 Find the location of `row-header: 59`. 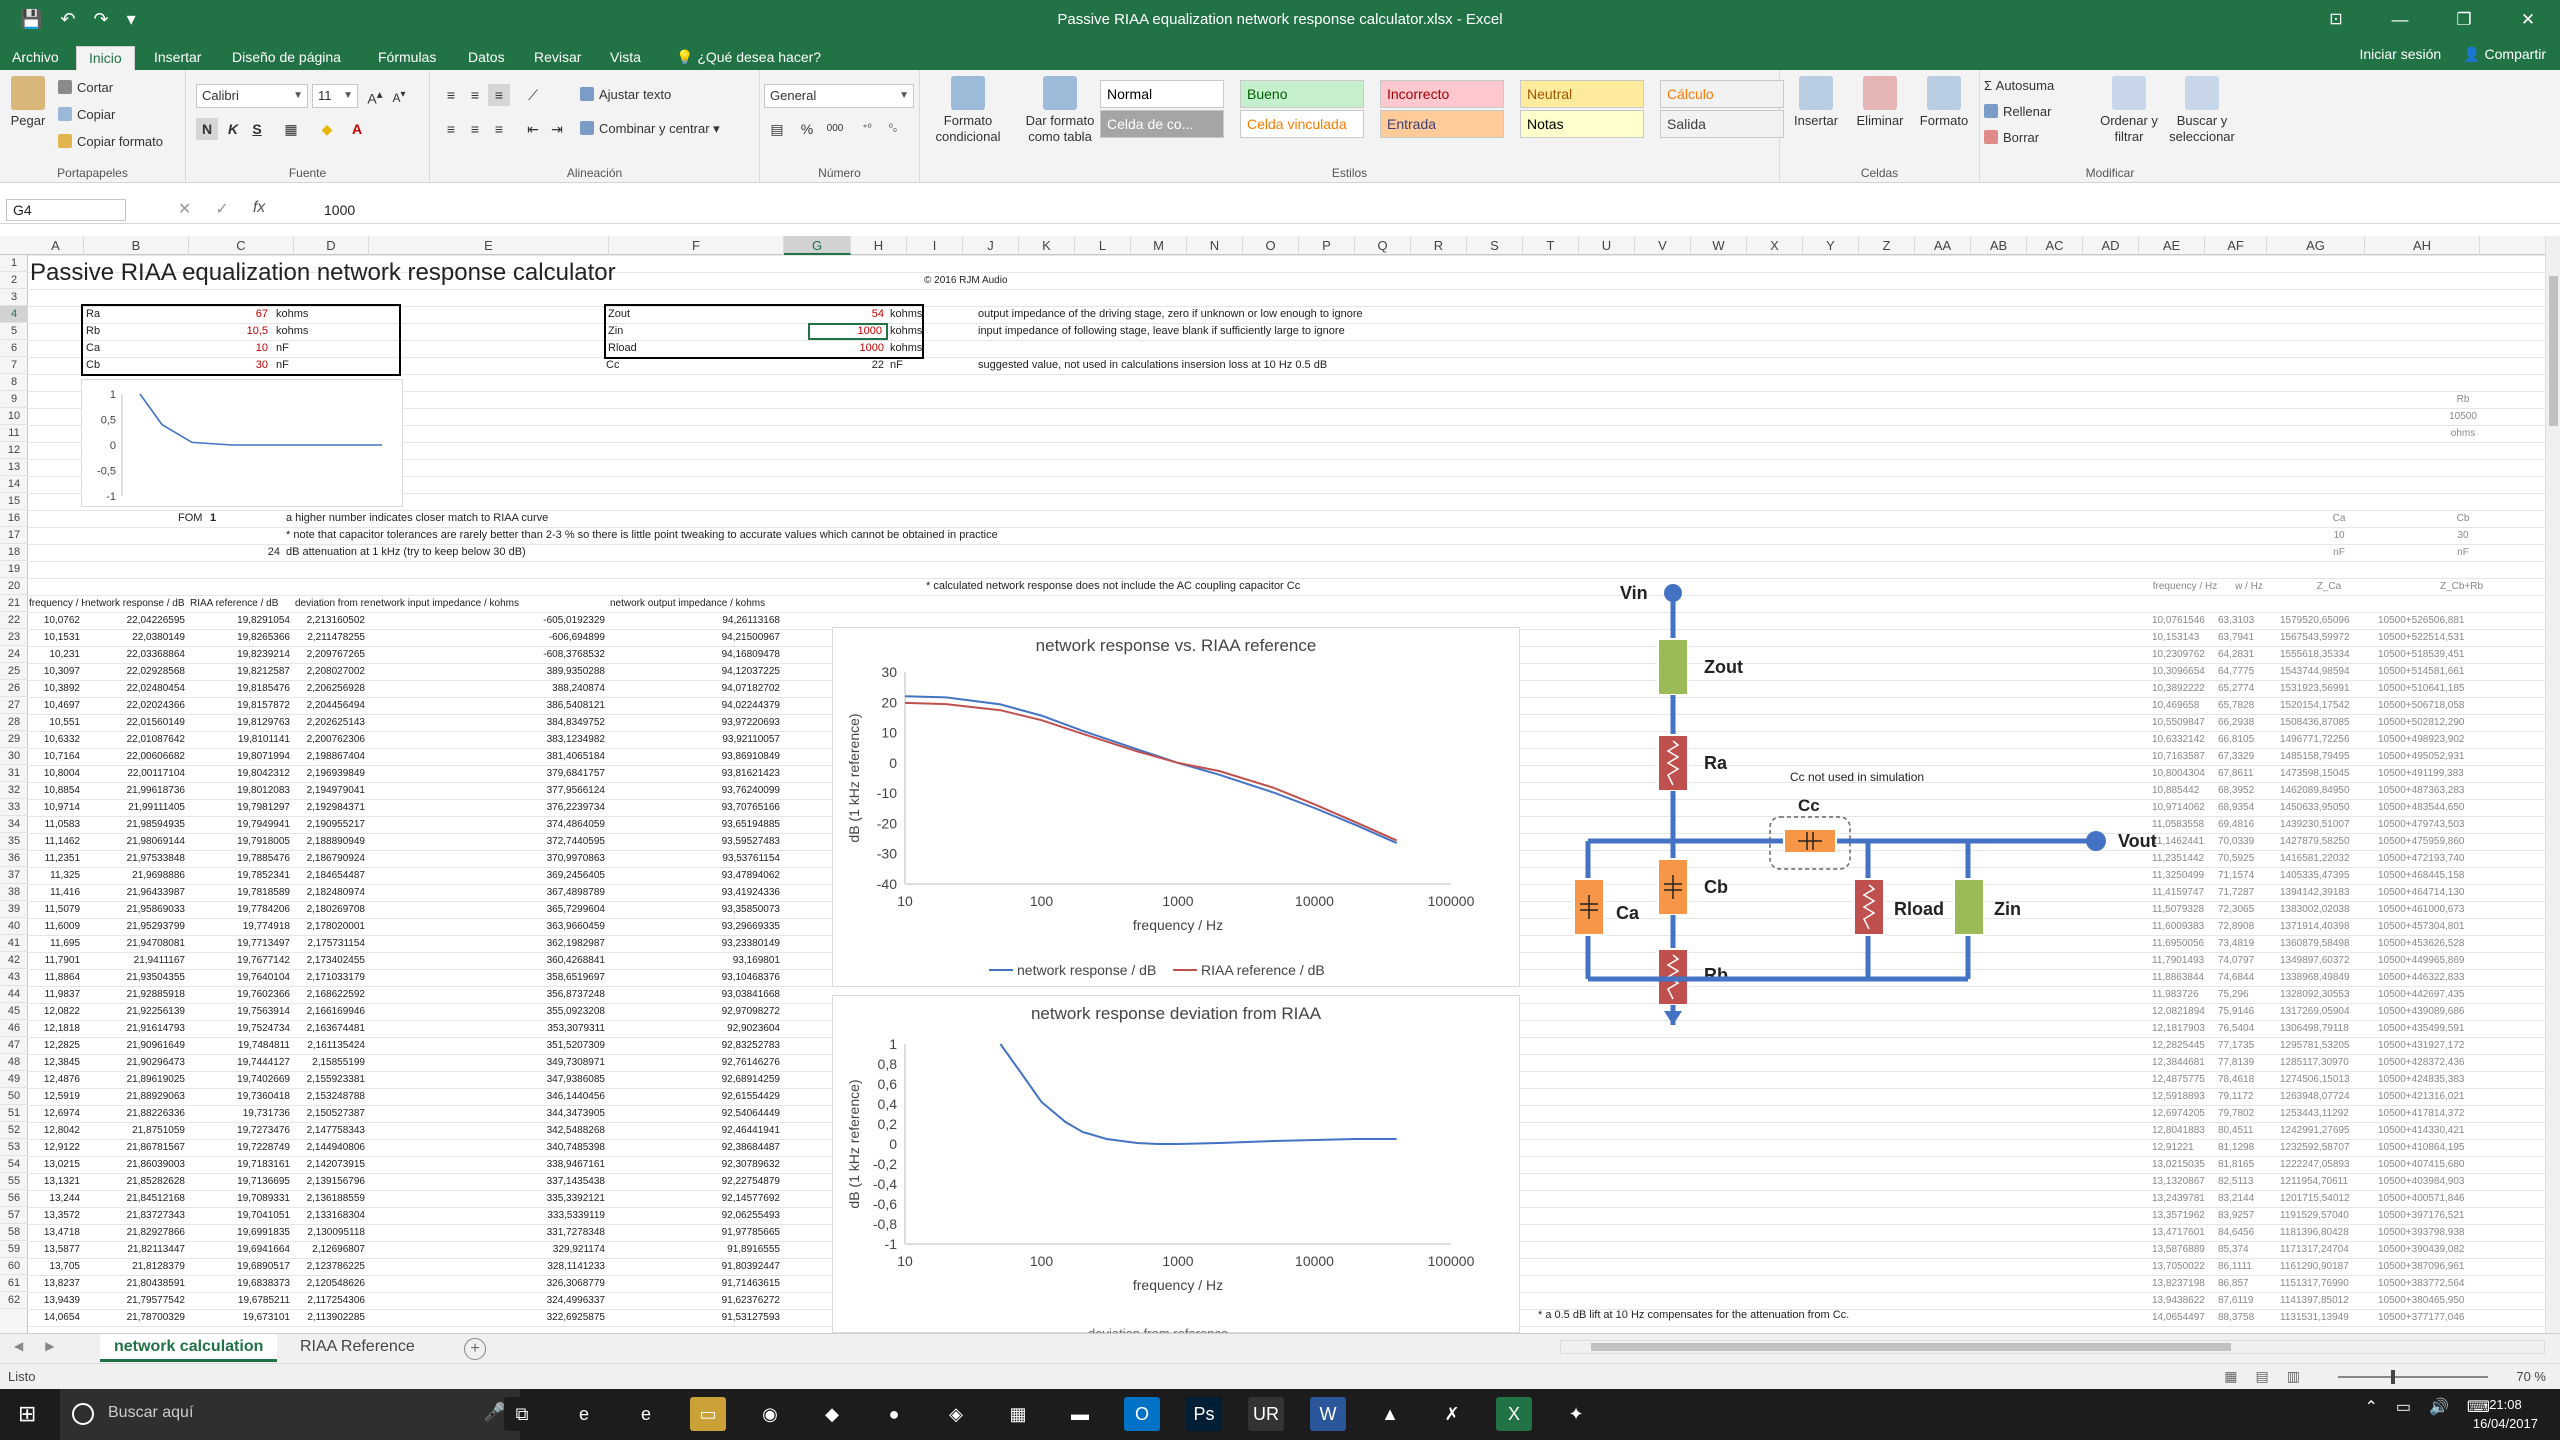

row-header: 59 is located at coordinates (14, 1249).